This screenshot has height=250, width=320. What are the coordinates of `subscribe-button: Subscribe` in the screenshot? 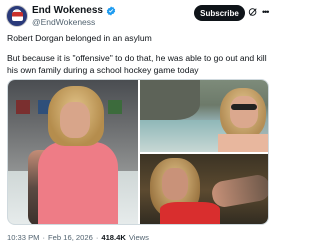 It's located at (219, 13).